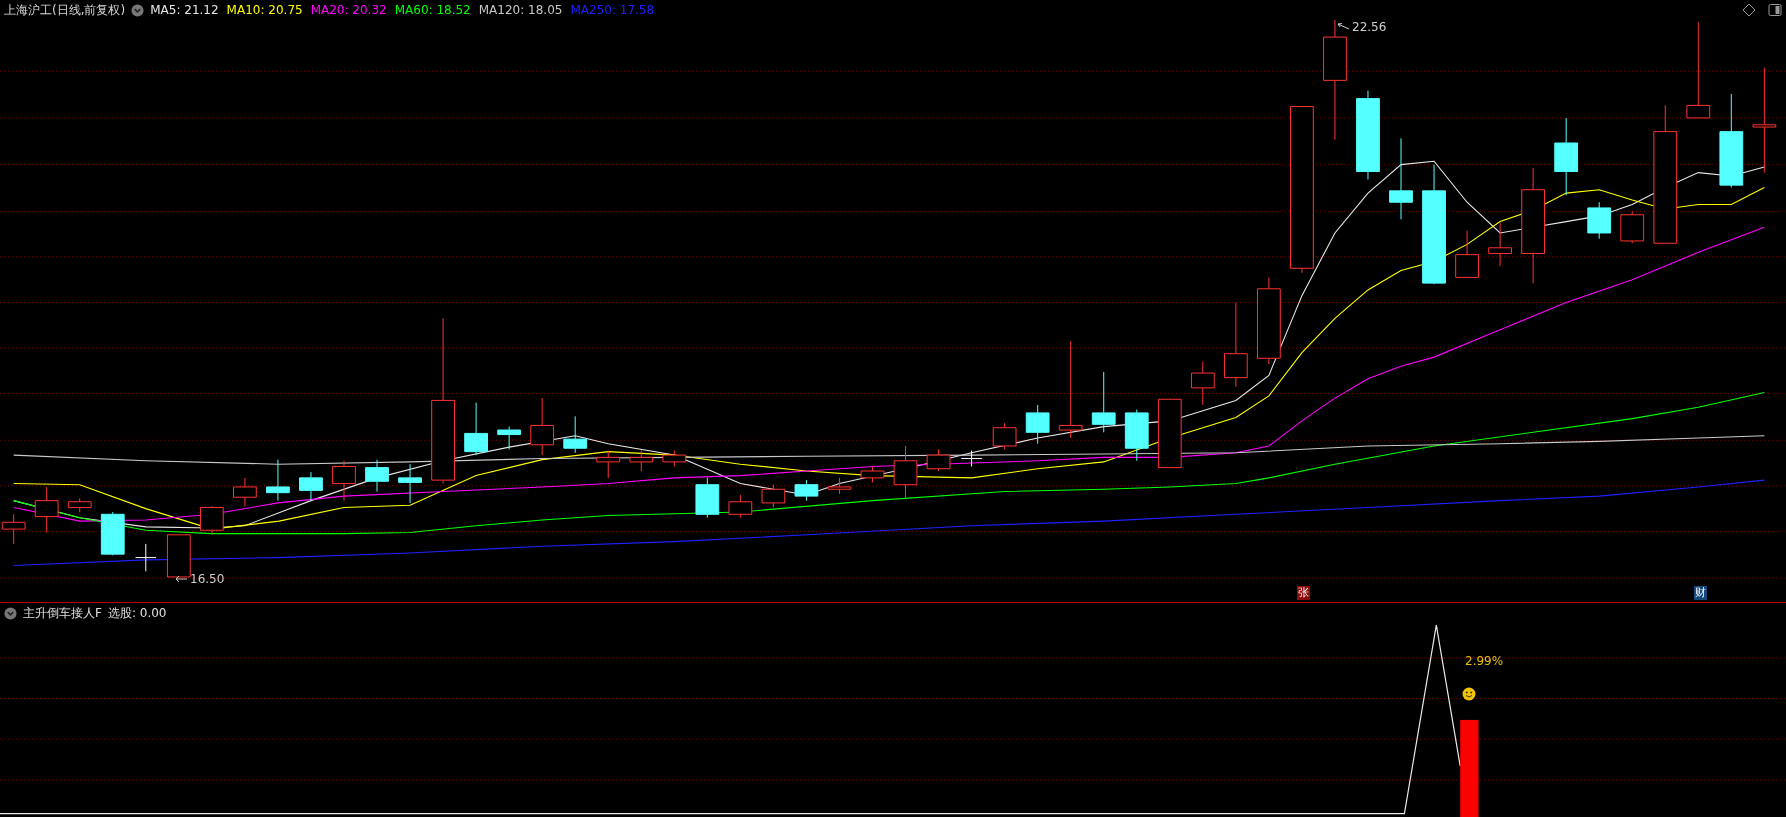 Image resolution: width=1786 pixels, height=817 pixels. I want to click on smiley-icon, so click(1469, 694).